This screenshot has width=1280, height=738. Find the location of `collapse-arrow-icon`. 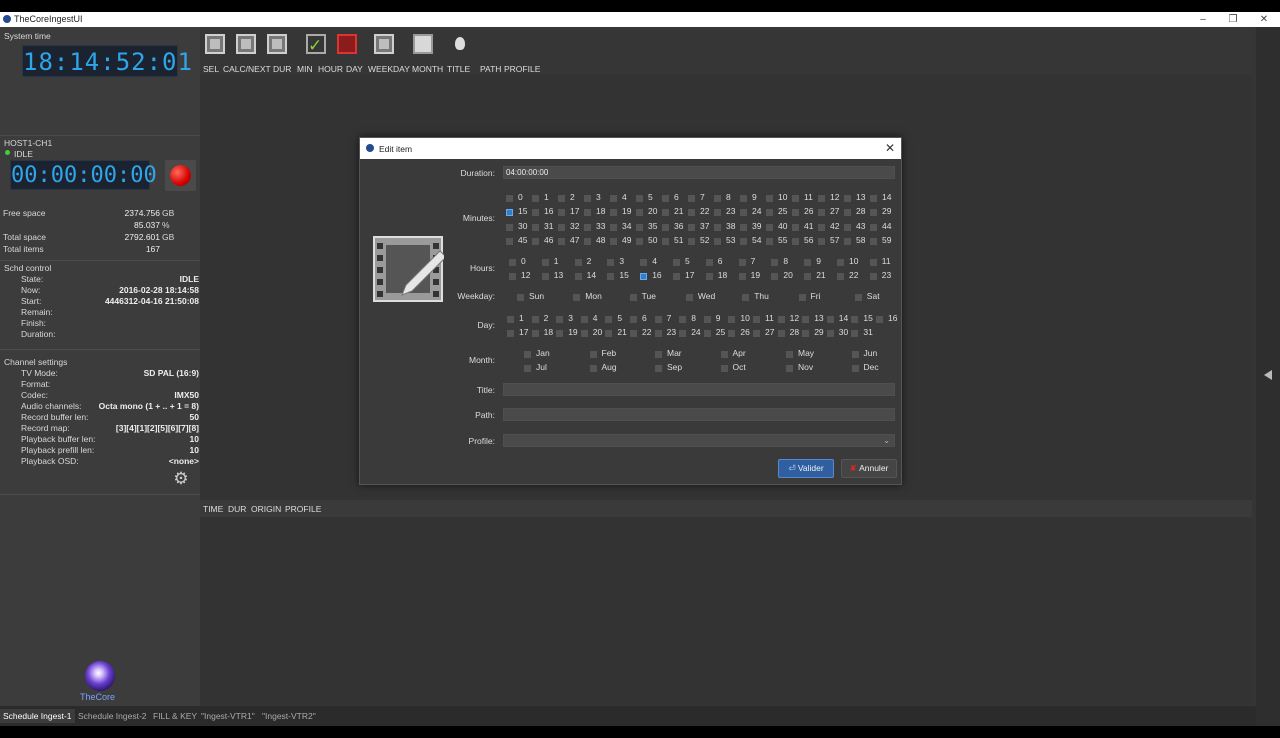

collapse-arrow-icon is located at coordinates (1268, 375).